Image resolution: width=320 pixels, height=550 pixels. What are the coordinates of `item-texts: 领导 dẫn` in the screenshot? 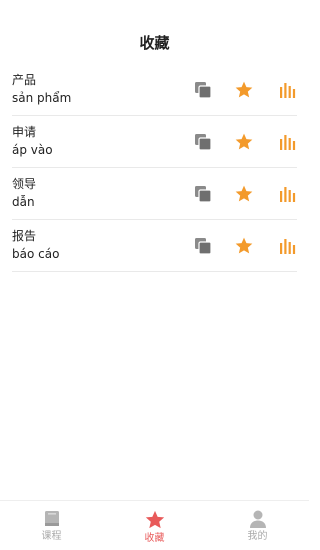 It's located at (24, 193).